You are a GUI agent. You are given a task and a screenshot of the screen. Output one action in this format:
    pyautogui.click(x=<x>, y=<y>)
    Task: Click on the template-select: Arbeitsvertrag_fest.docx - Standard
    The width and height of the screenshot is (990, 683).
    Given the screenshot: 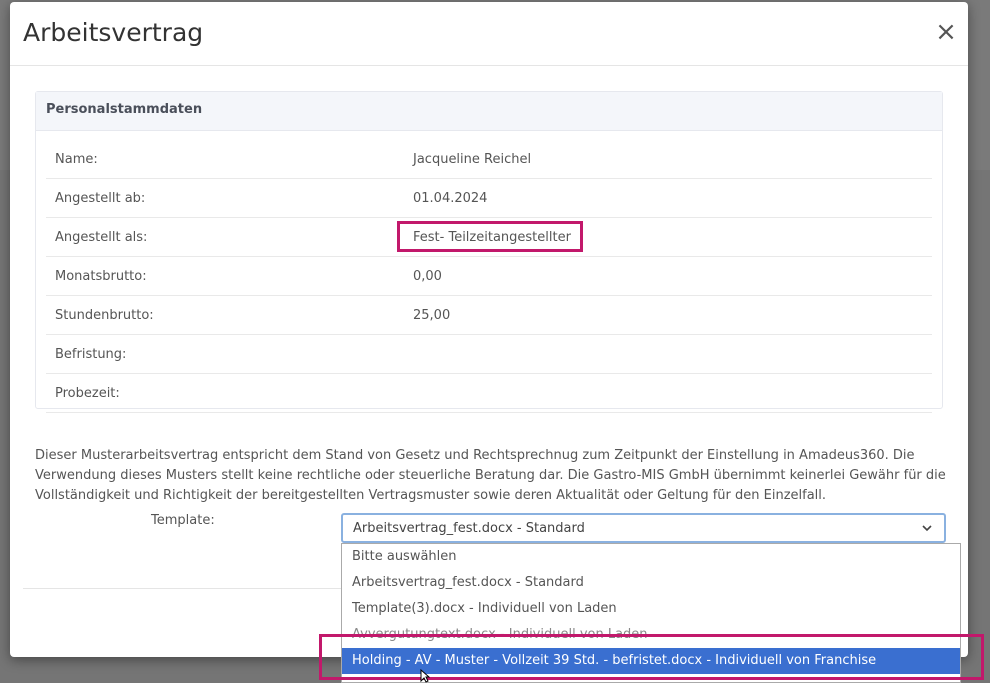 What is the action you would take?
    pyautogui.click(x=643, y=528)
    